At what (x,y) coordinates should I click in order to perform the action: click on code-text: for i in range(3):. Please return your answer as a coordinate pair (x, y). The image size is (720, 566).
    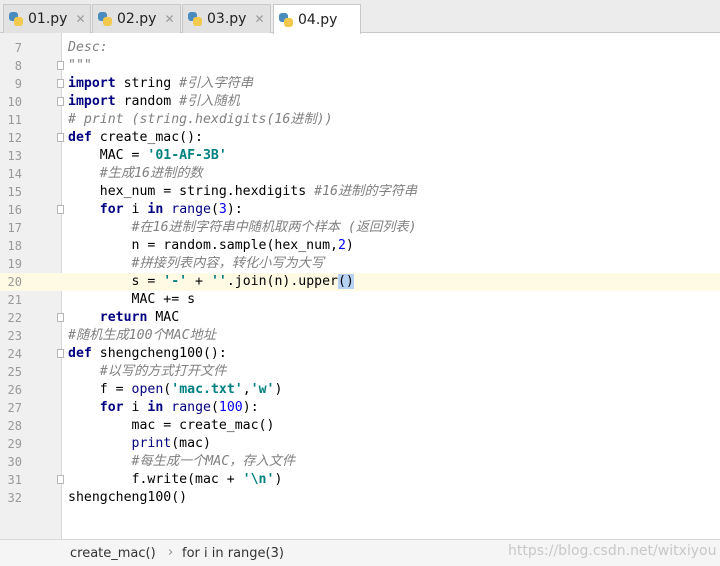
    Looking at the image, I should click on (155, 210).